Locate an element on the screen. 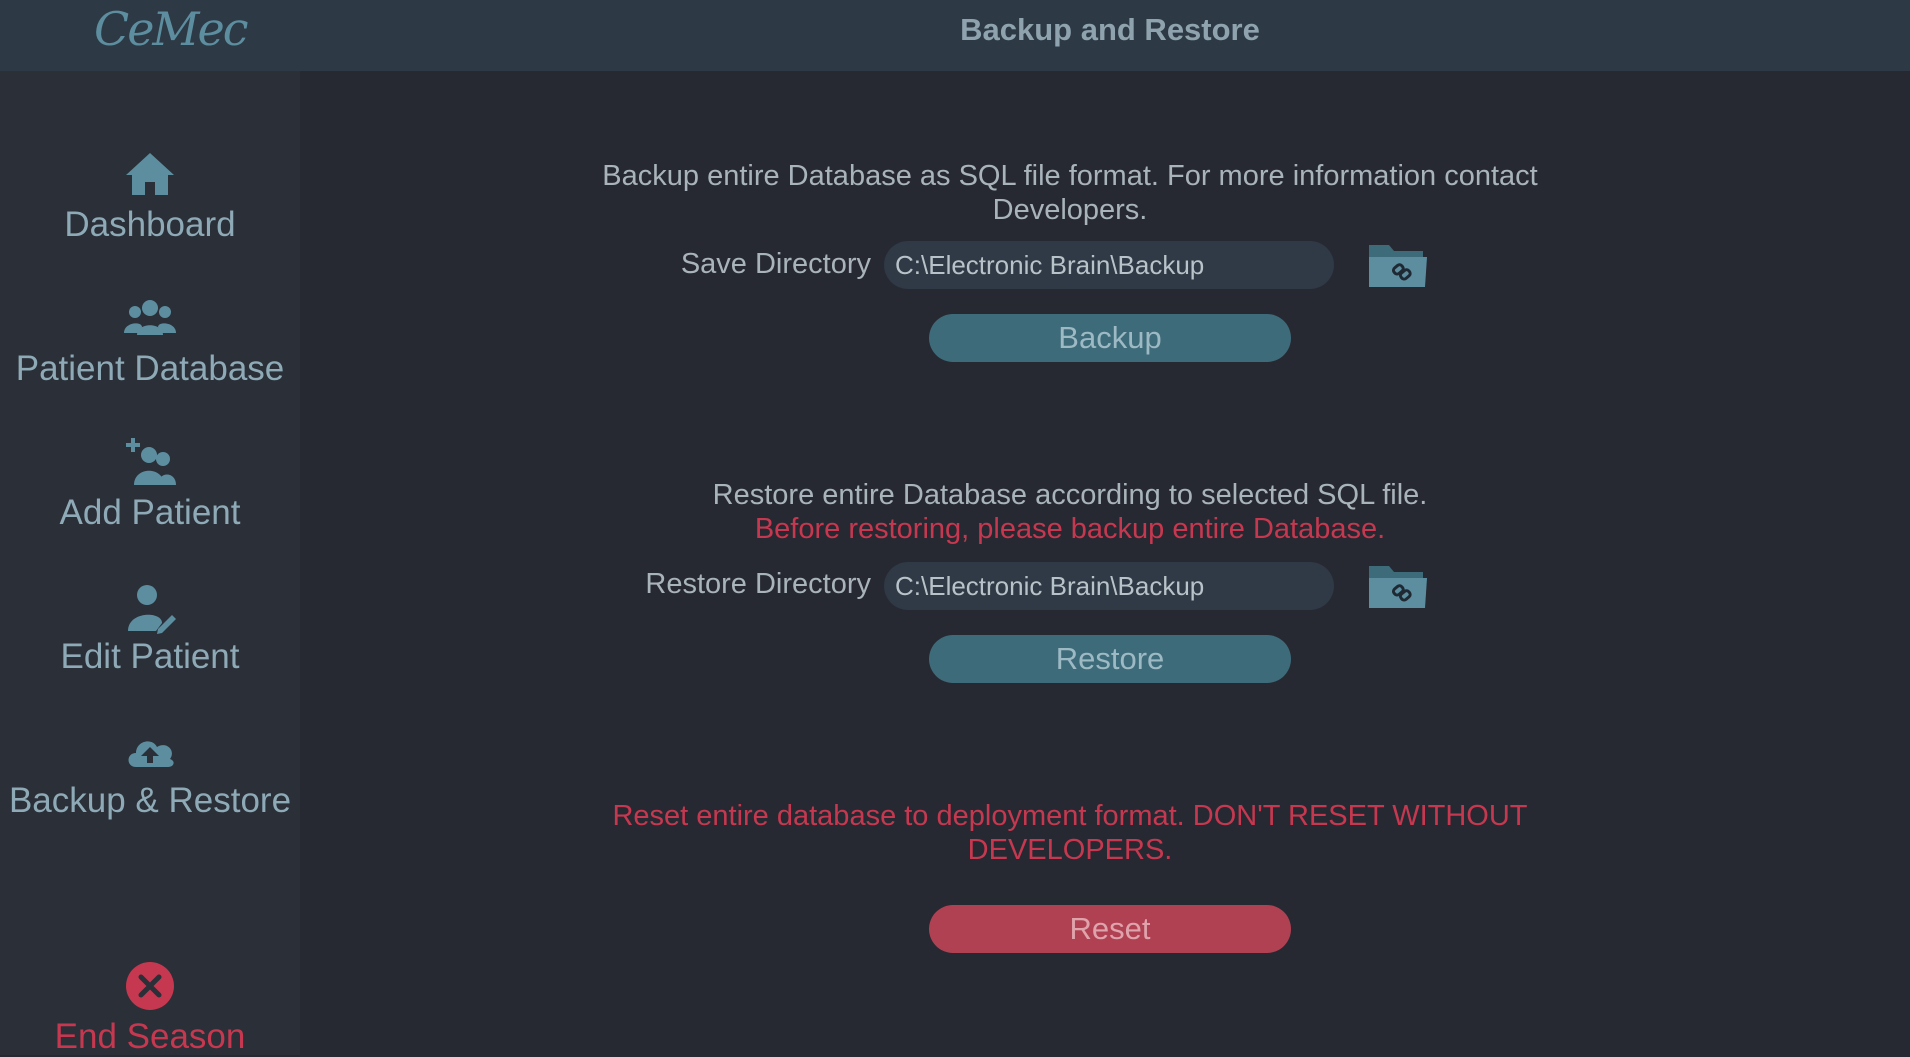 The image size is (1910, 1057). backup-button: Backup is located at coordinates (1110, 338).